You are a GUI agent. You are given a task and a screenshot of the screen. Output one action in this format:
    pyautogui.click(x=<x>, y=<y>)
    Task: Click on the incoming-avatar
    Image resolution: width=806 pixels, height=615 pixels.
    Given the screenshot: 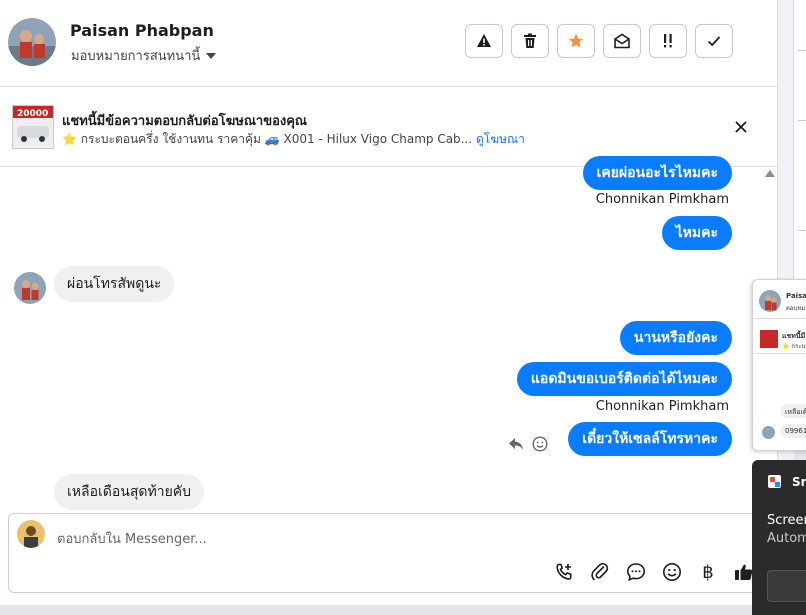 What is the action you would take?
    pyautogui.click(x=30, y=288)
    